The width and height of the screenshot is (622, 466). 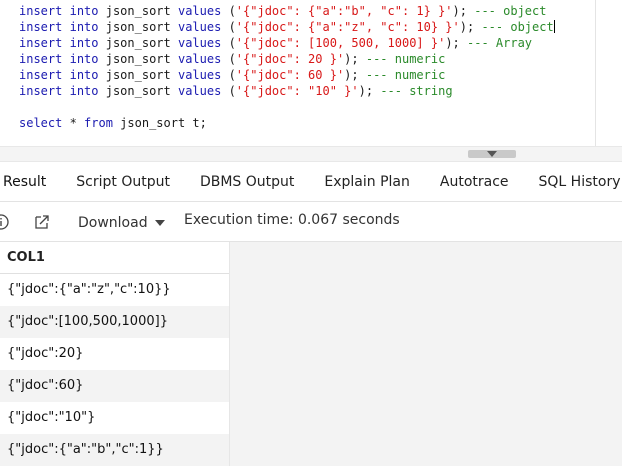 What do you see at coordinates (595, 73) in the screenshot?
I see `editor-margin-line` at bounding box center [595, 73].